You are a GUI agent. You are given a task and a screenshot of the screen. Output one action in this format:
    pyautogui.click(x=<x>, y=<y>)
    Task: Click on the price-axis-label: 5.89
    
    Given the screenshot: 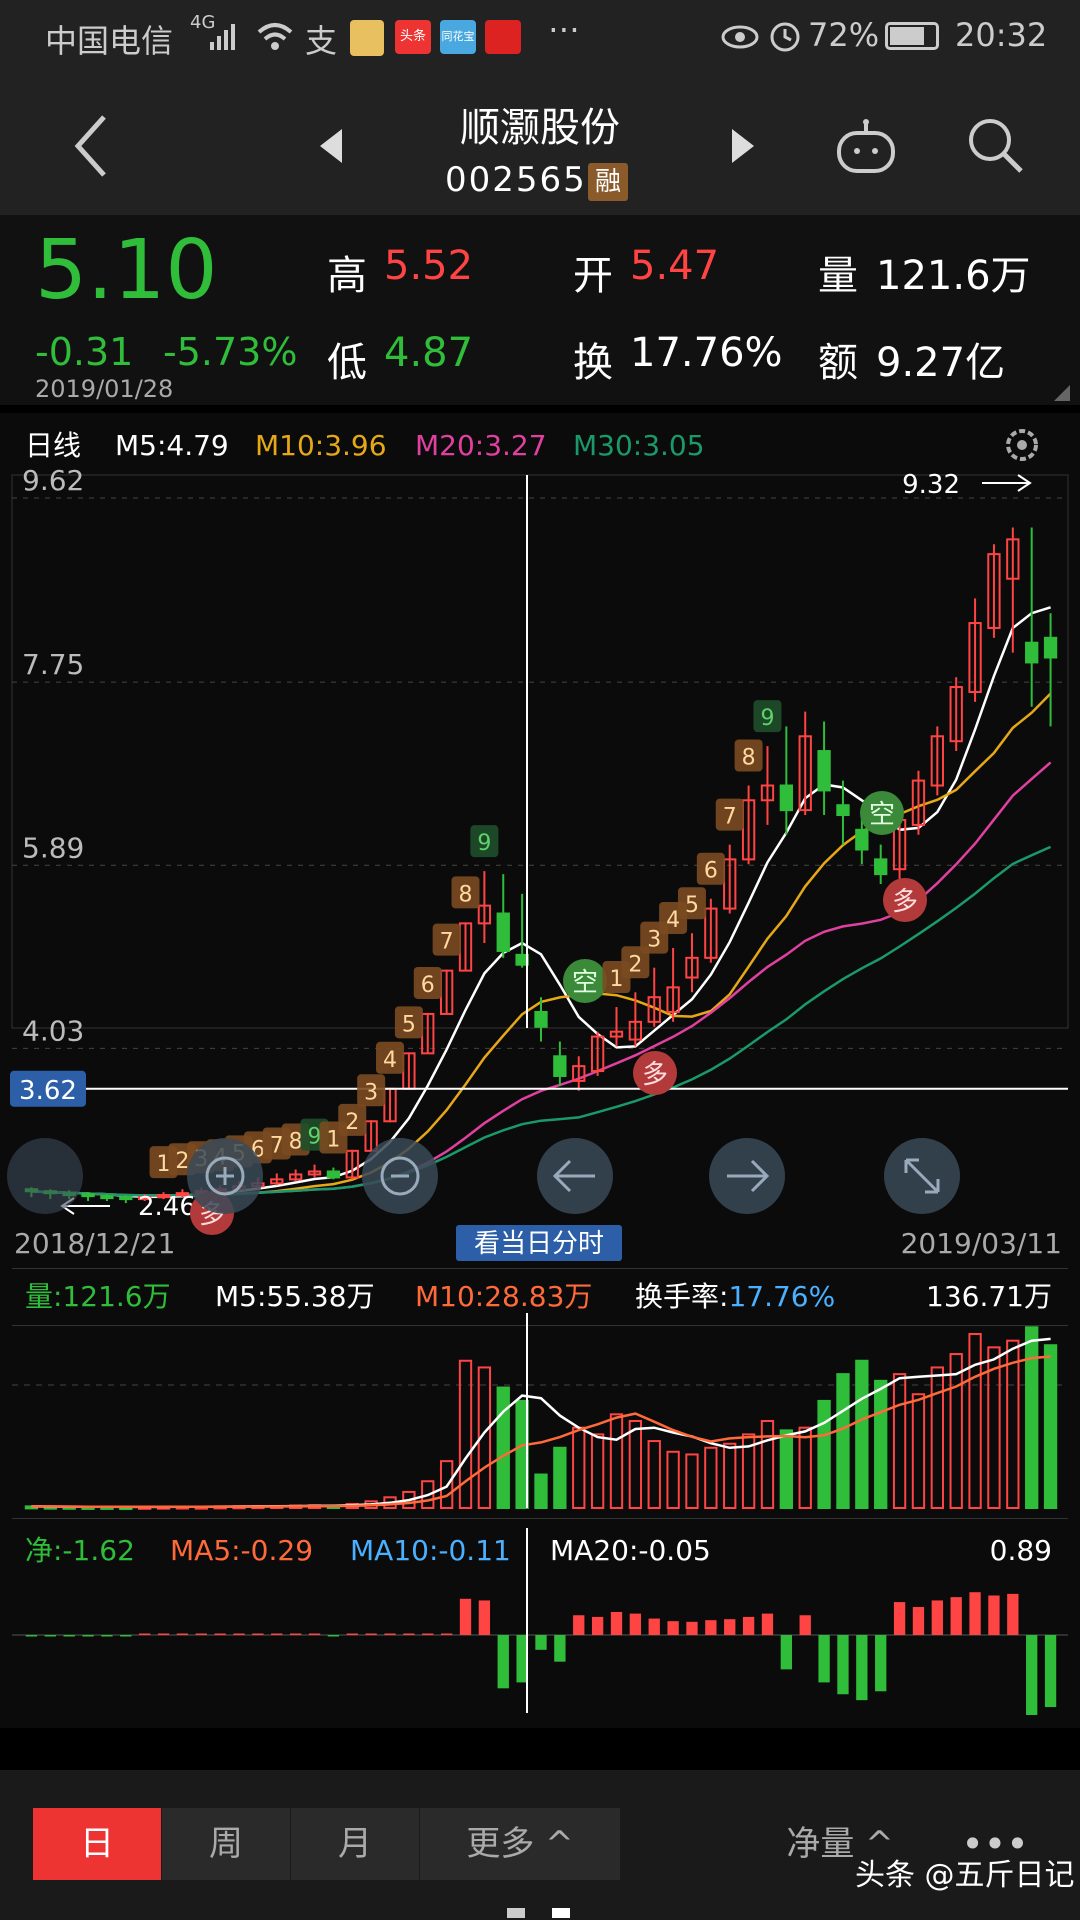 What is the action you would take?
    pyautogui.click(x=53, y=847)
    